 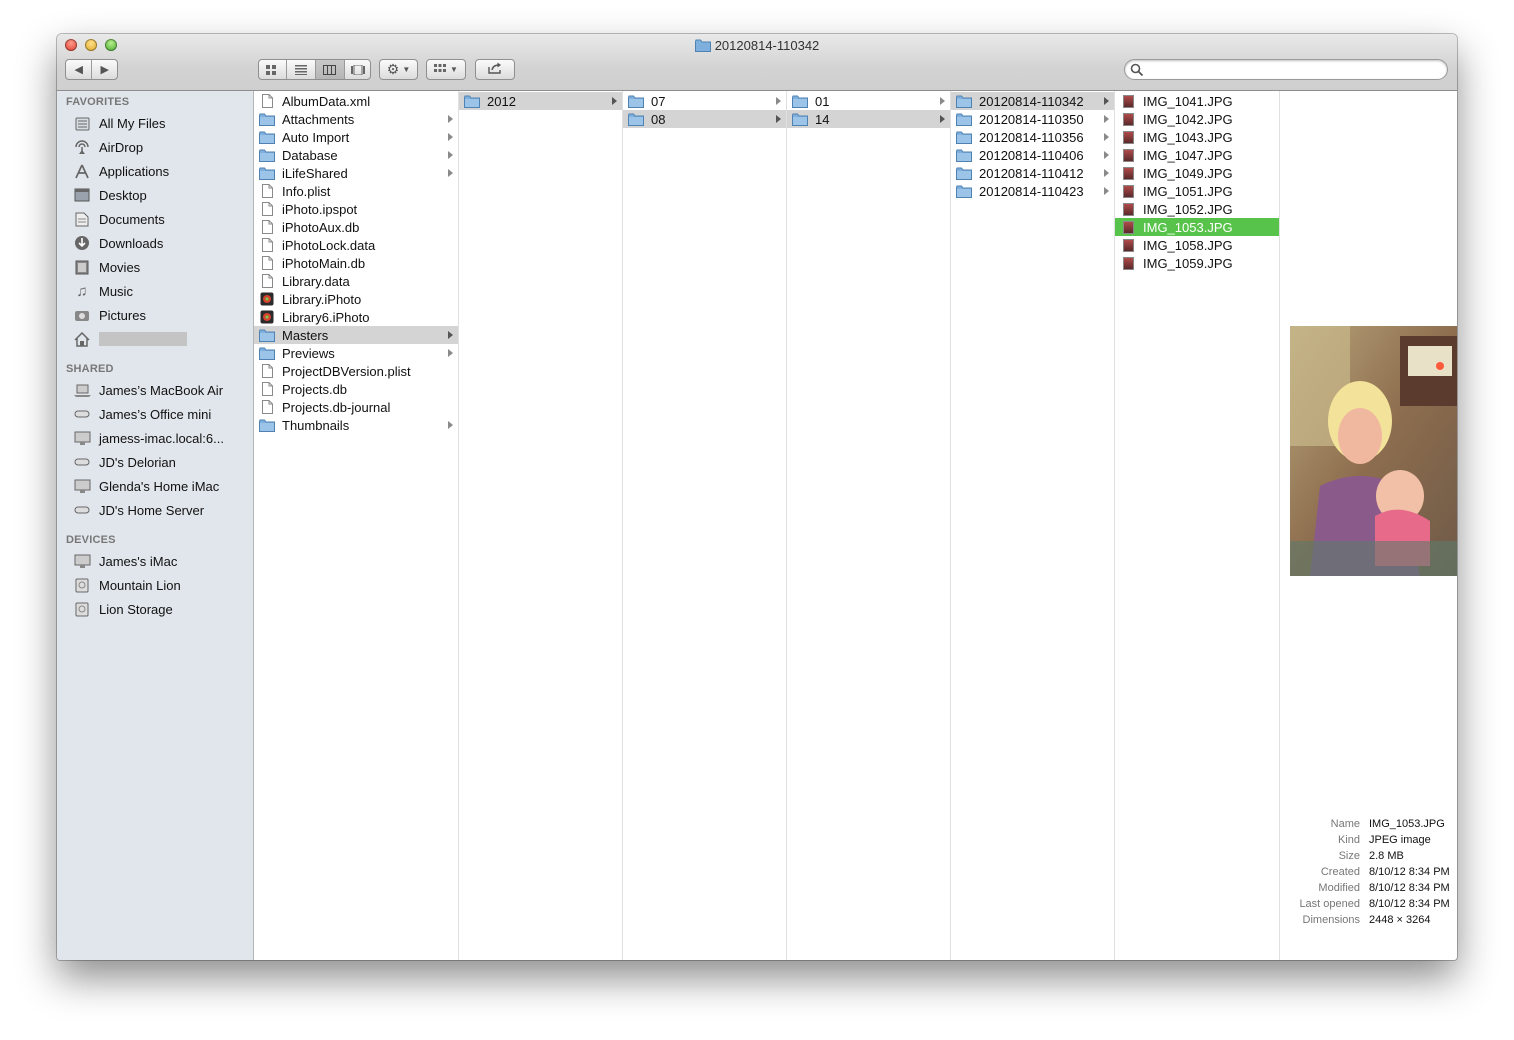 What do you see at coordinates (501, 101) in the screenshot?
I see `item-label: 2012` at bounding box center [501, 101].